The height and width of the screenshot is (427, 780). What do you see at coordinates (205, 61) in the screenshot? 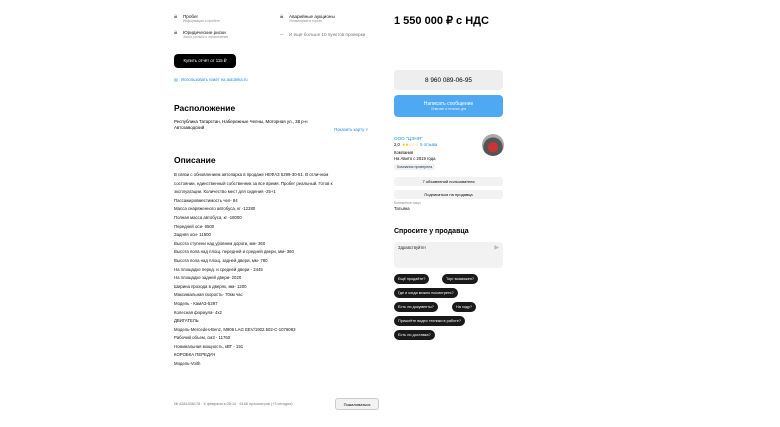
I see `buy-report-button: Купить отчёт от 115 ₽` at bounding box center [205, 61].